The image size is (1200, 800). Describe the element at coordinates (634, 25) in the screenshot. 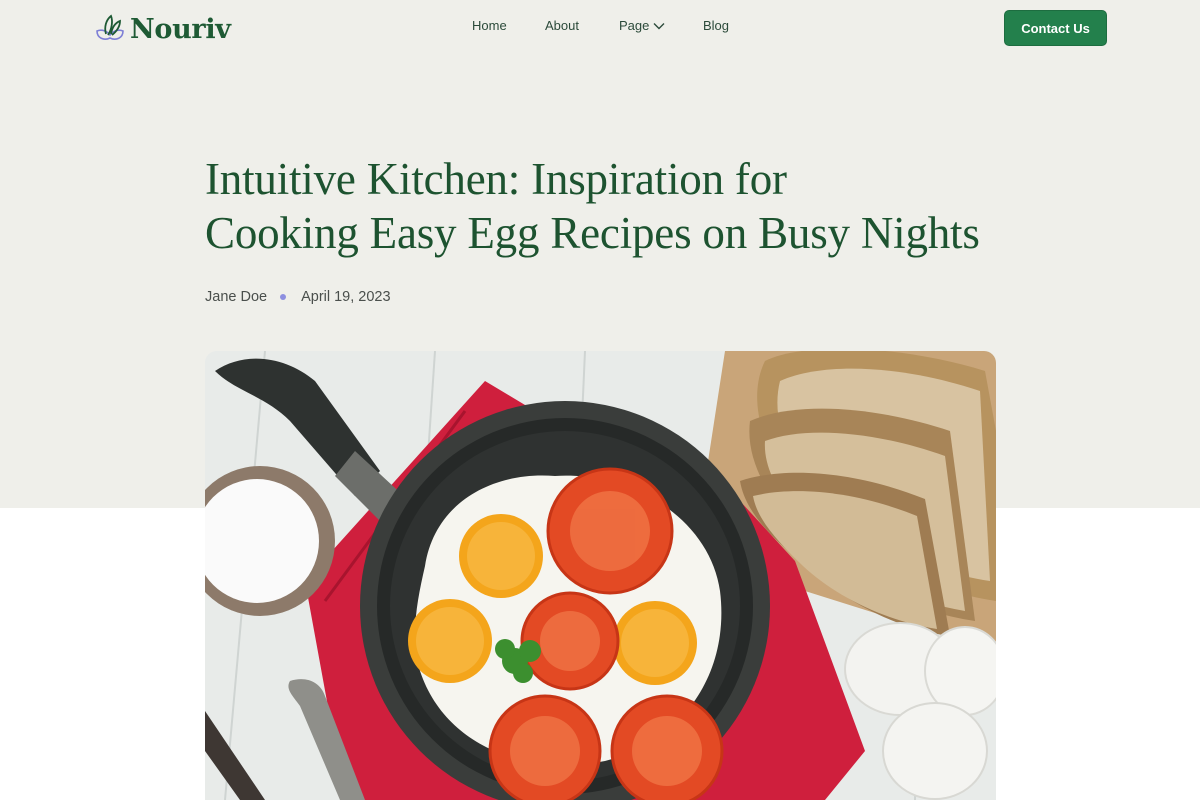

I see `nav-page-label: Page` at that location.